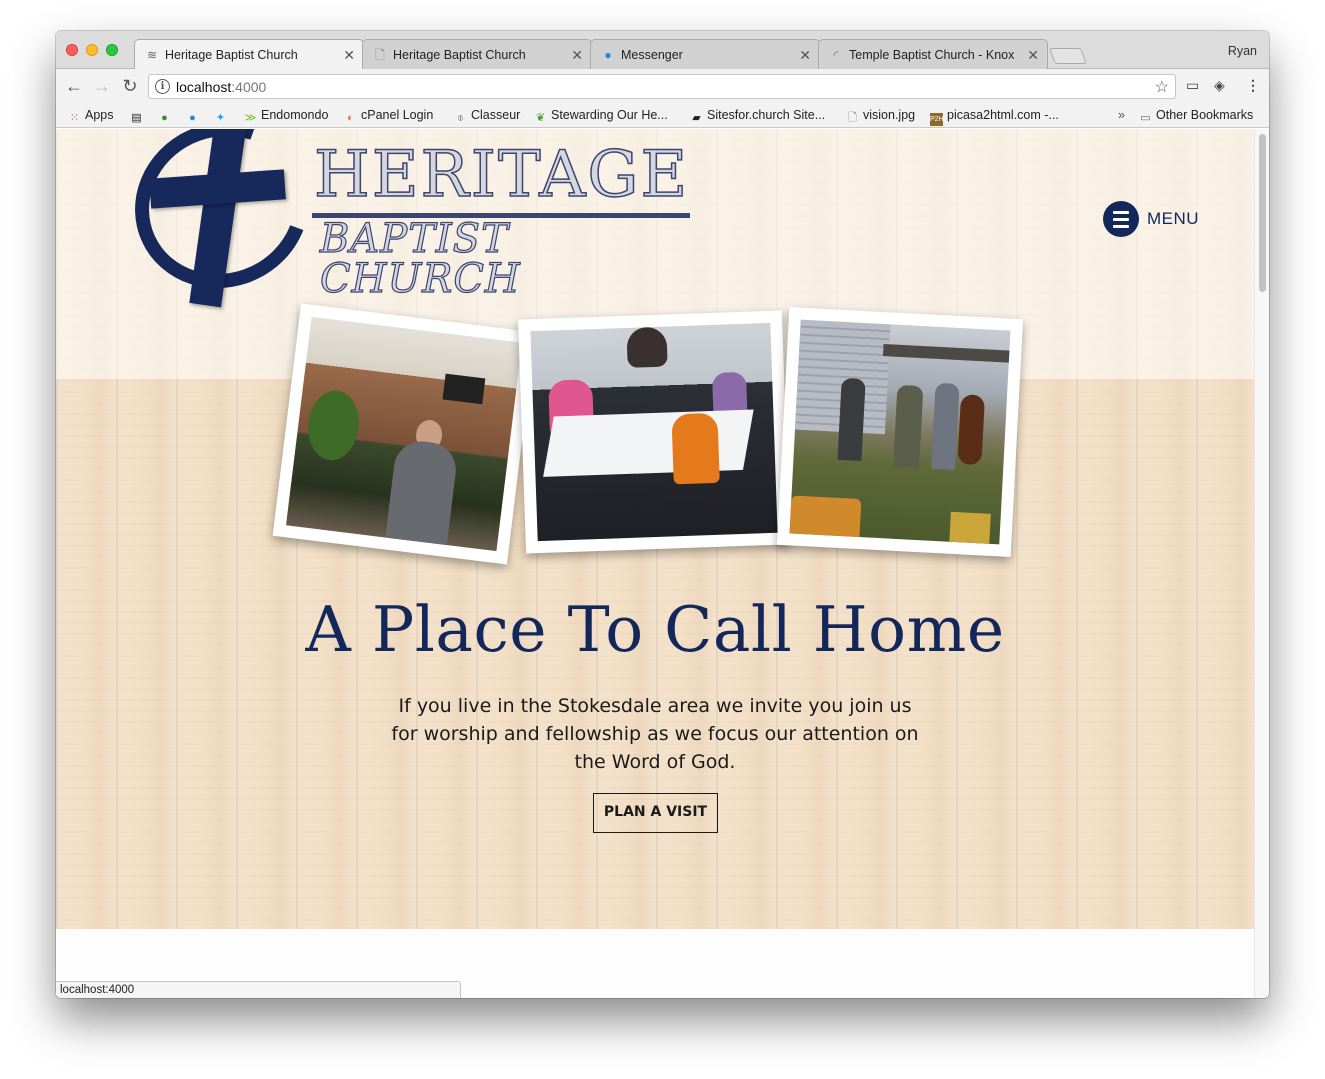  I want to click on back-arrow-icon: ←, so click(74, 86).